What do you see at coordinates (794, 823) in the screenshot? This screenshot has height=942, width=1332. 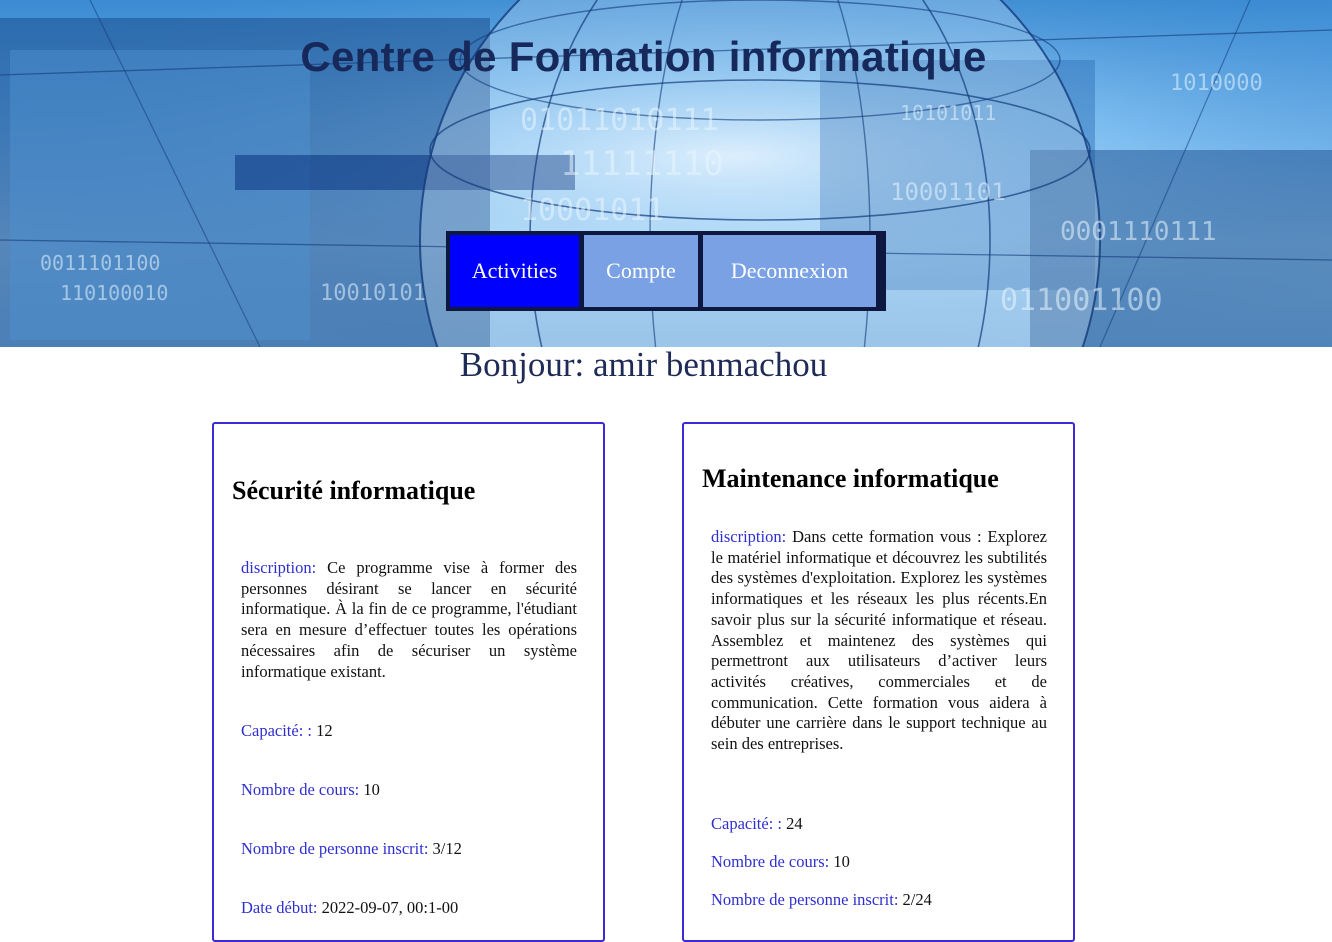 I see `capacity-value: 24` at bounding box center [794, 823].